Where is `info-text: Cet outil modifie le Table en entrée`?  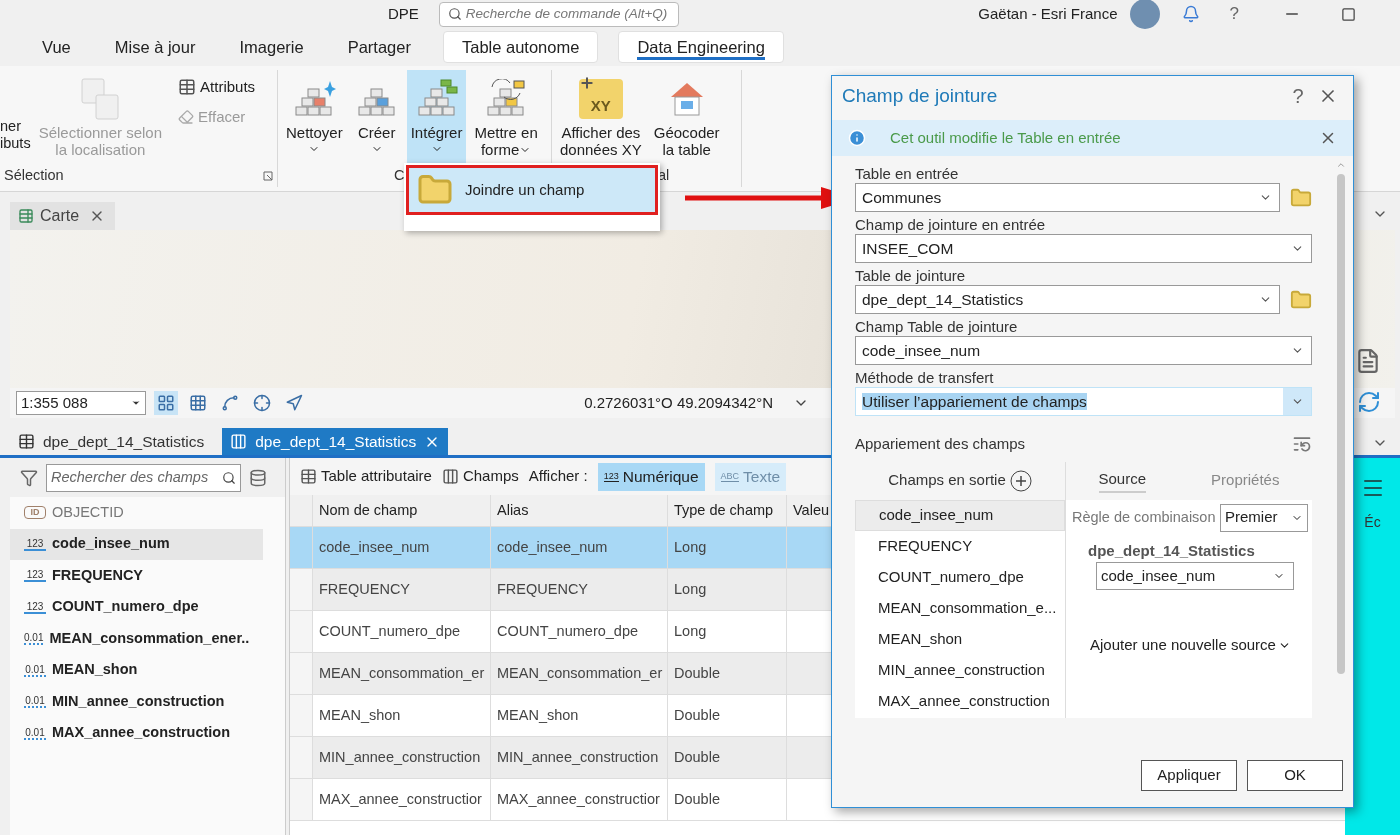
info-text: Cet outil modifie le Table en entrée is located at coordinates (1006, 137).